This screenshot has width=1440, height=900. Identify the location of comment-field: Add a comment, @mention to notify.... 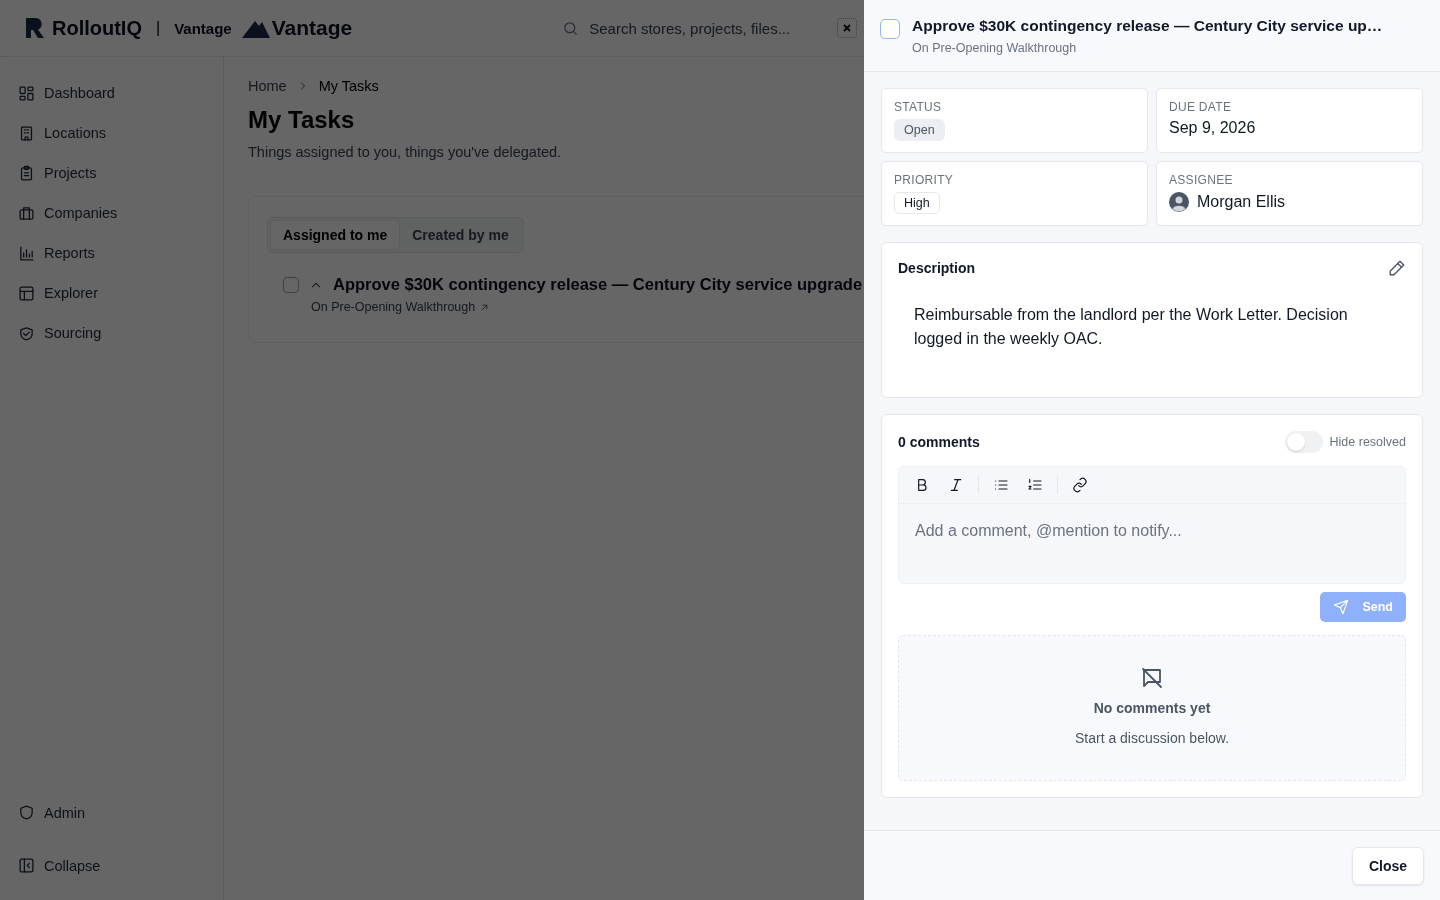
(1152, 544).